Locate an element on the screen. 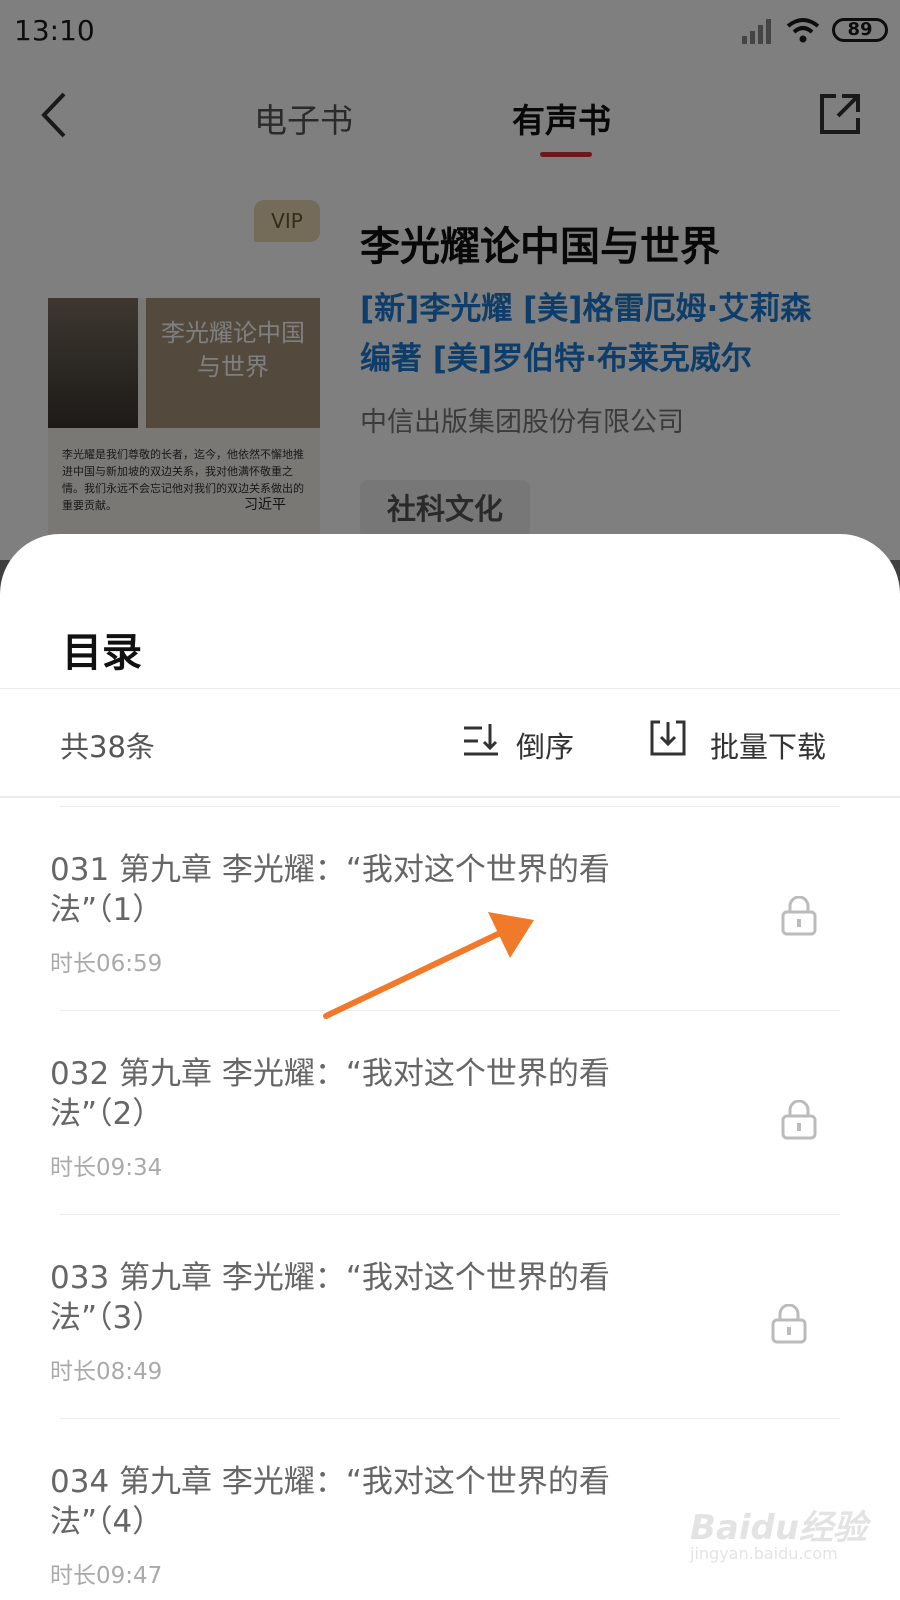 The height and width of the screenshot is (1600, 900). item-duration: 时长09:47 is located at coordinates (106, 1576).